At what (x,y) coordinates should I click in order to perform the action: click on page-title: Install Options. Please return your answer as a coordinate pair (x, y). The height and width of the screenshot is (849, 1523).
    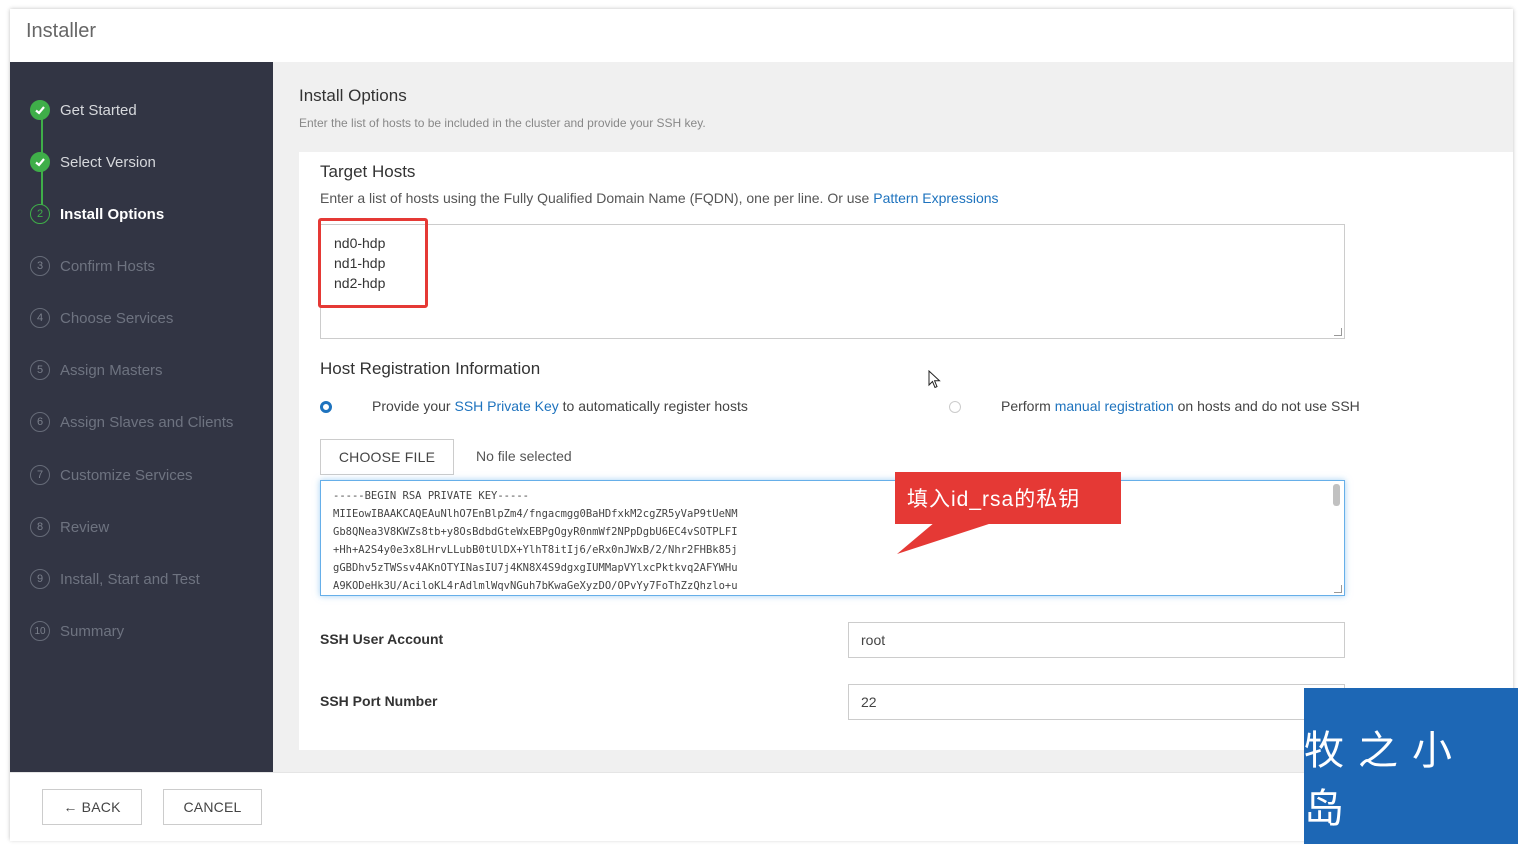
    Looking at the image, I should click on (353, 95).